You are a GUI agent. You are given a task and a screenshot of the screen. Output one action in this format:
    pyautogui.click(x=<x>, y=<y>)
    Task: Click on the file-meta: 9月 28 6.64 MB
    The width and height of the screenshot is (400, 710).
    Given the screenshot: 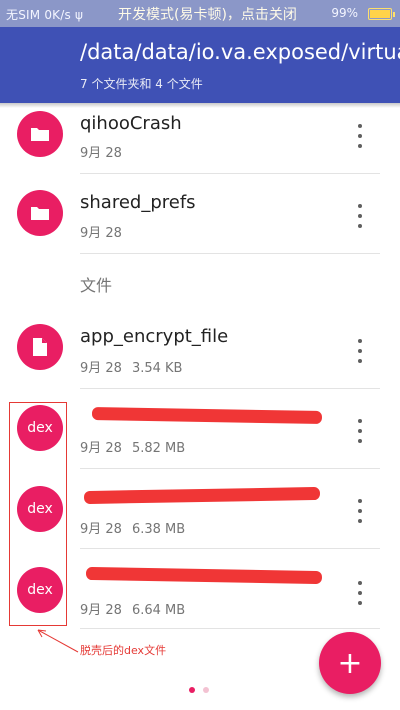 What is the action you would take?
    pyautogui.click(x=132, y=608)
    